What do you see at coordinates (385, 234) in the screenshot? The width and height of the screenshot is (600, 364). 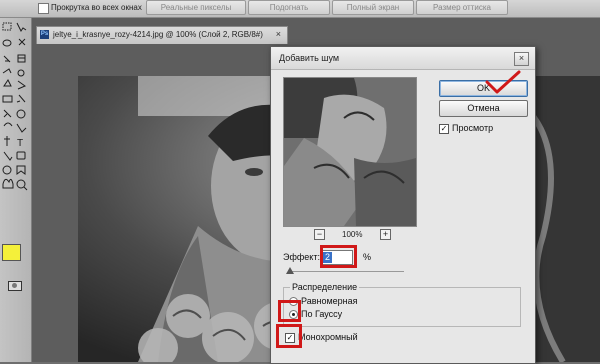 I see `zoom-in-button: +` at bounding box center [385, 234].